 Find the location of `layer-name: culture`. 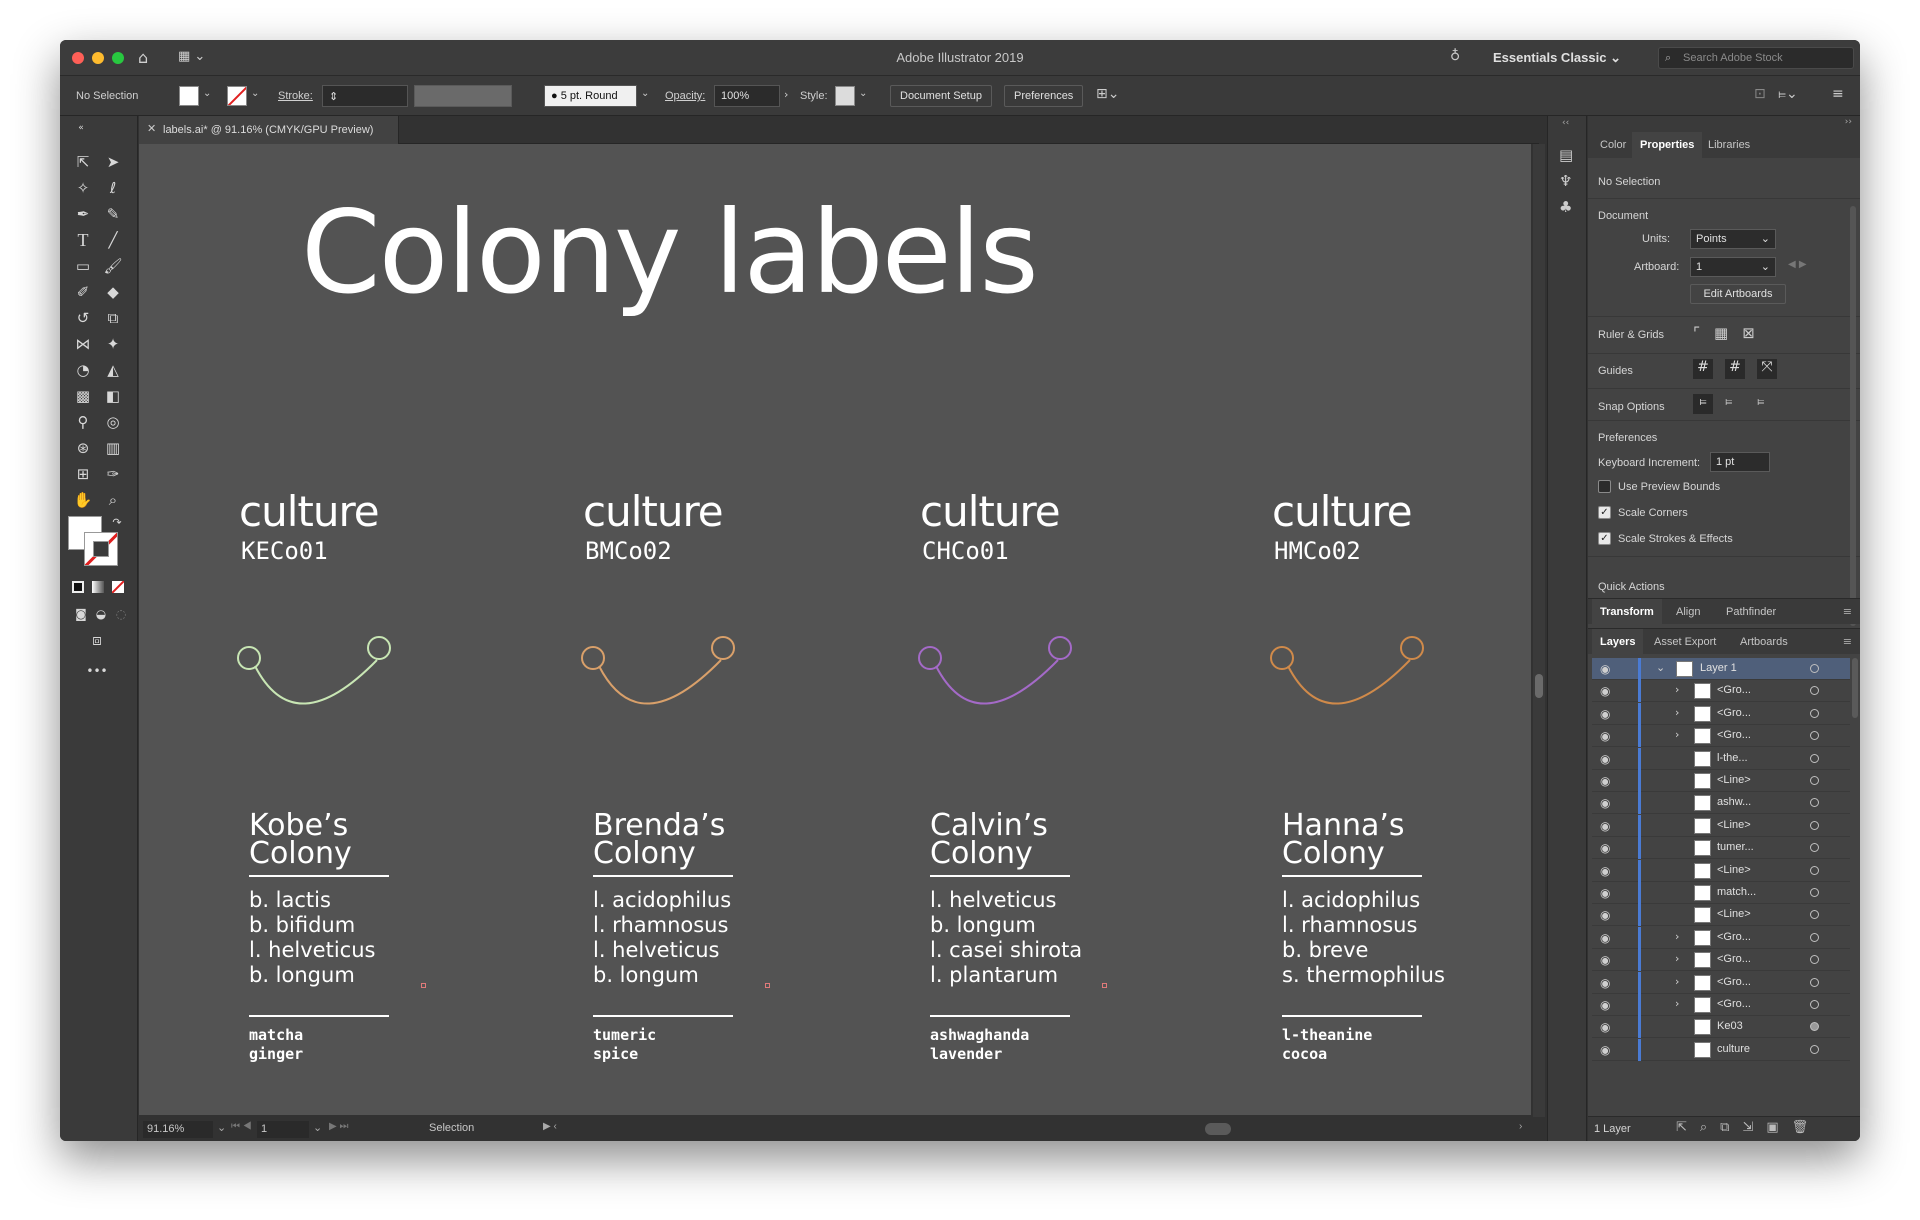

layer-name: culture is located at coordinates (1733, 1049).